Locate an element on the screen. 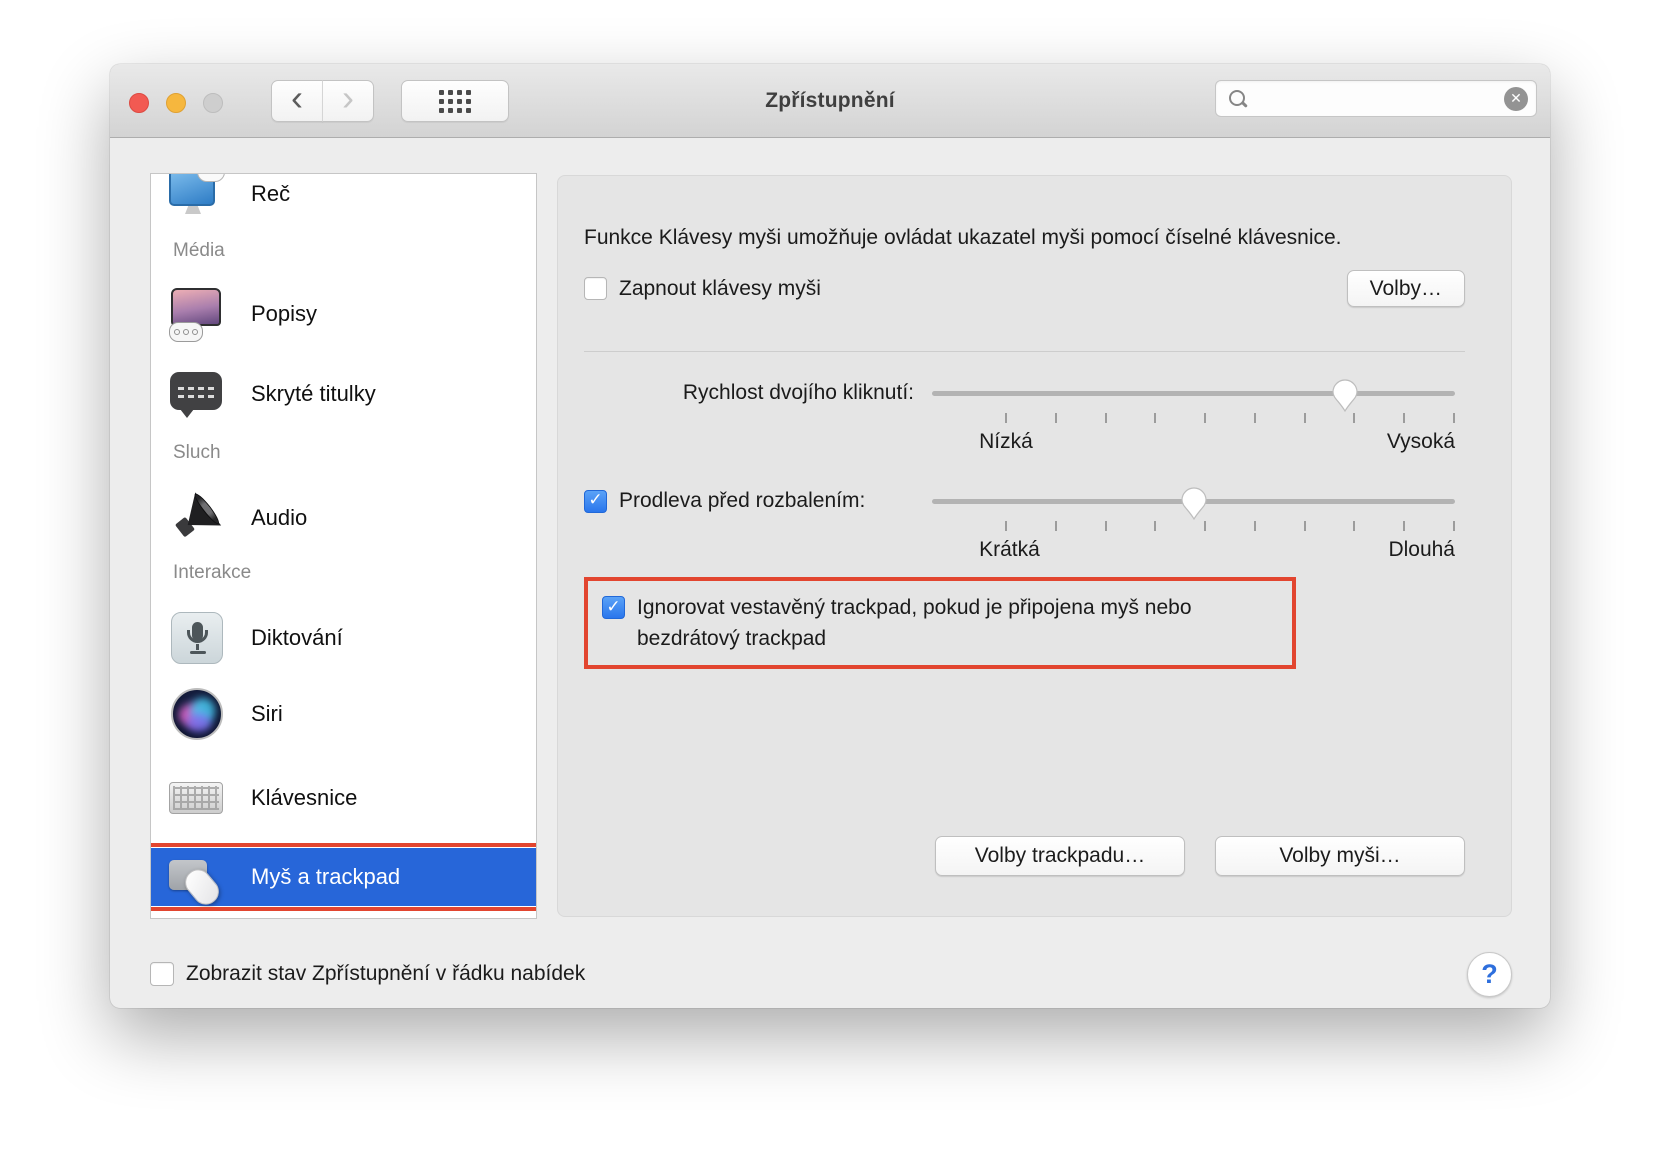 The width and height of the screenshot is (1664, 1176). sidebar-item-popisy: Popisy is located at coordinates (343, 314).